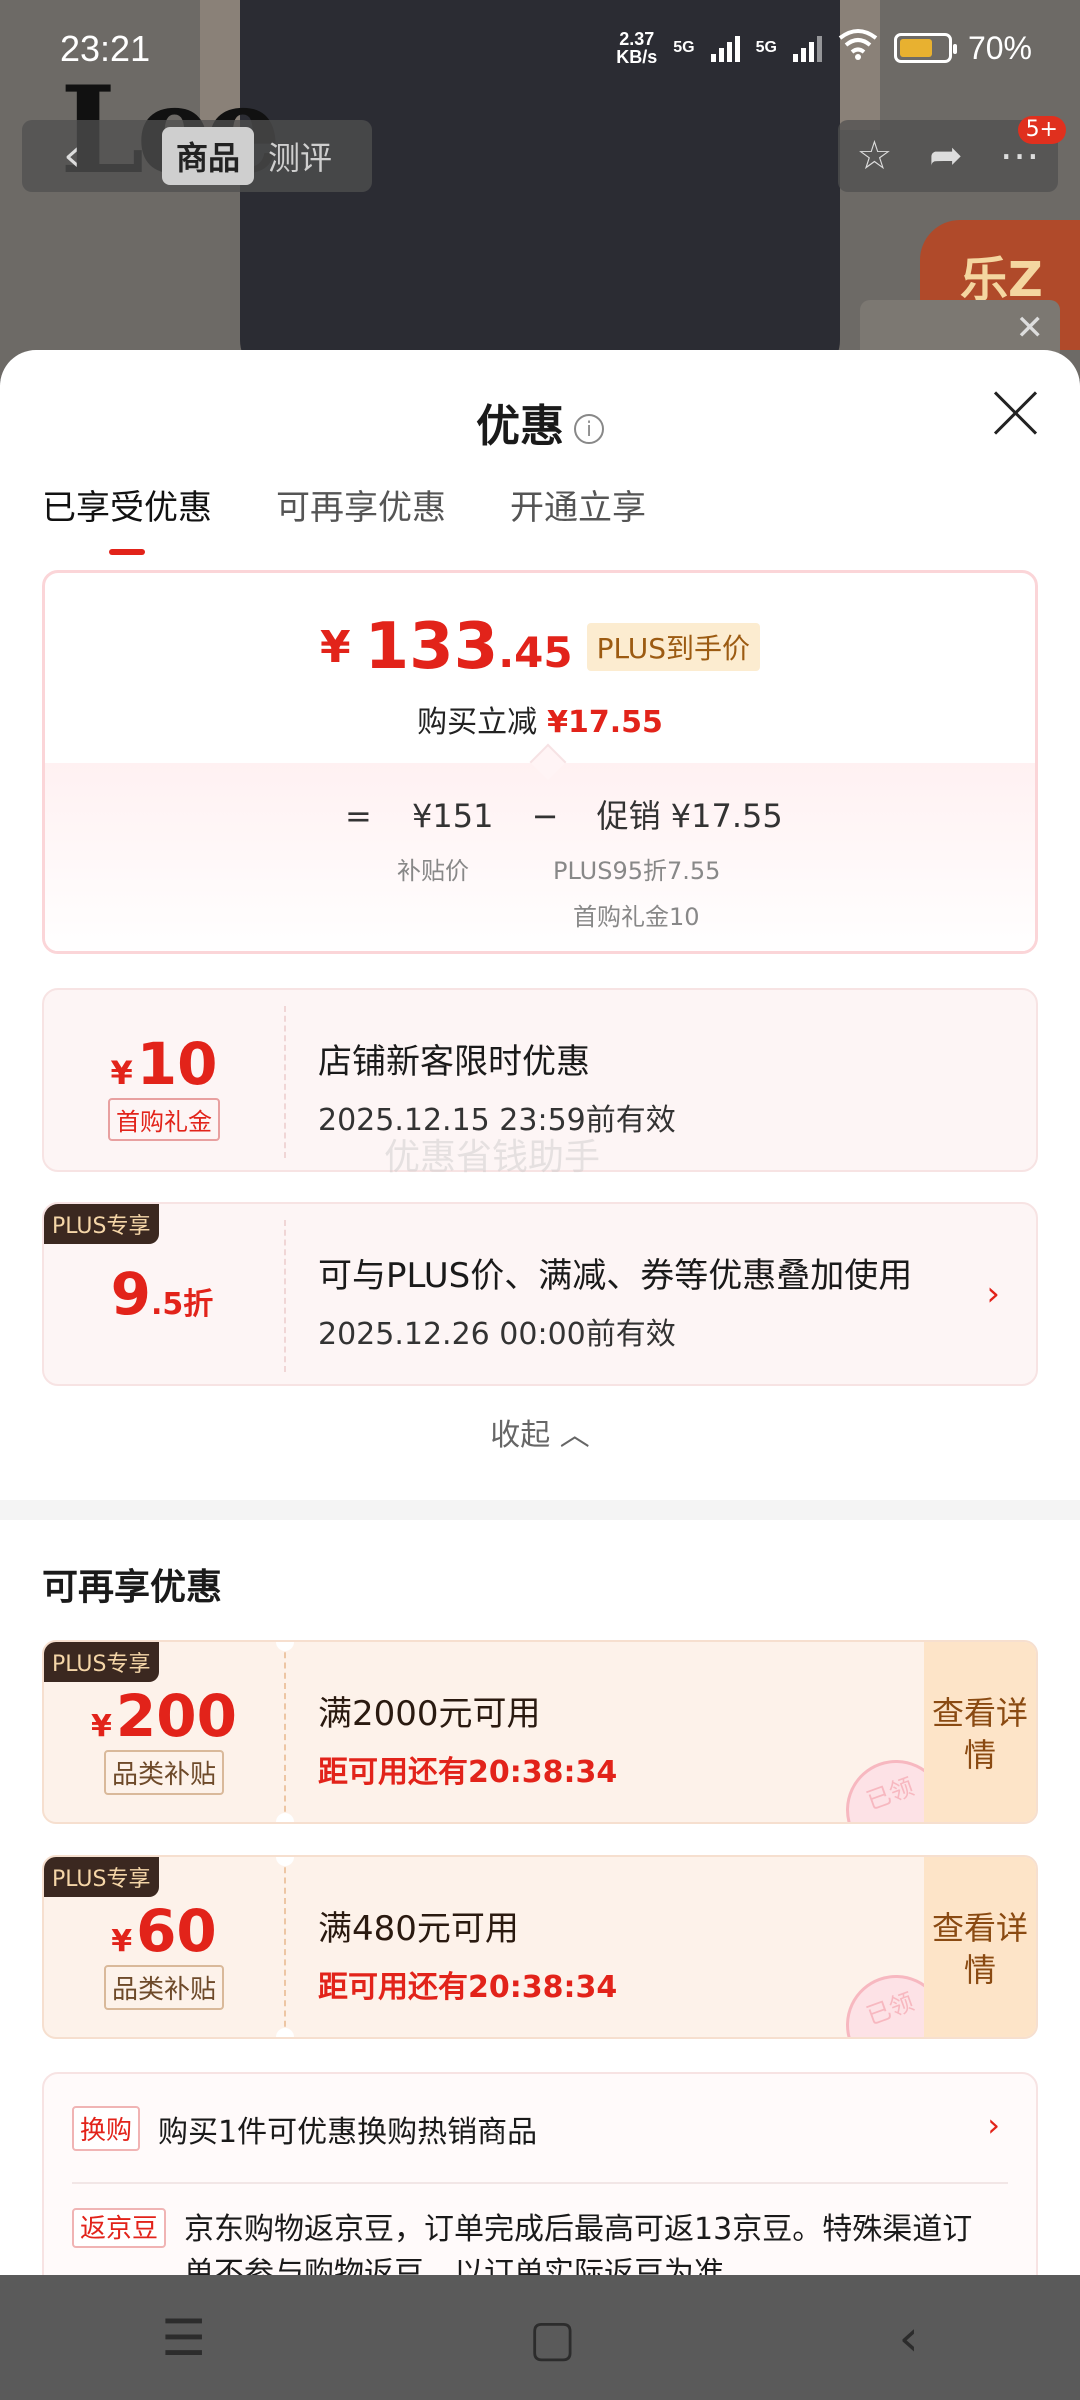 The image size is (1080, 2400). I want to click on signal-label-1: 5G, so click(684, 47).